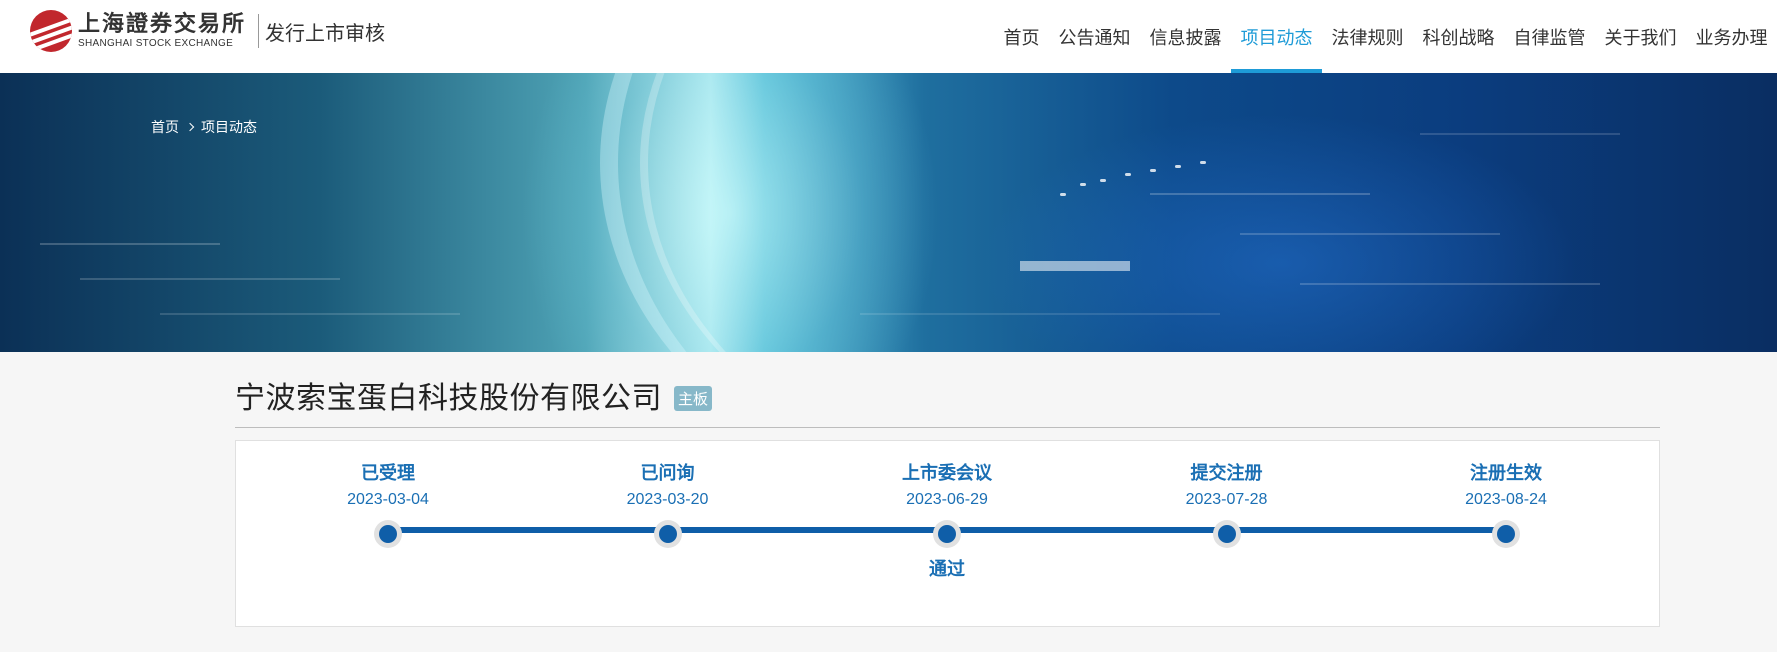 The width and height of the screenshot is (1777, 652). I want to click on step-date: 2023-06-29, so click(947, 499).